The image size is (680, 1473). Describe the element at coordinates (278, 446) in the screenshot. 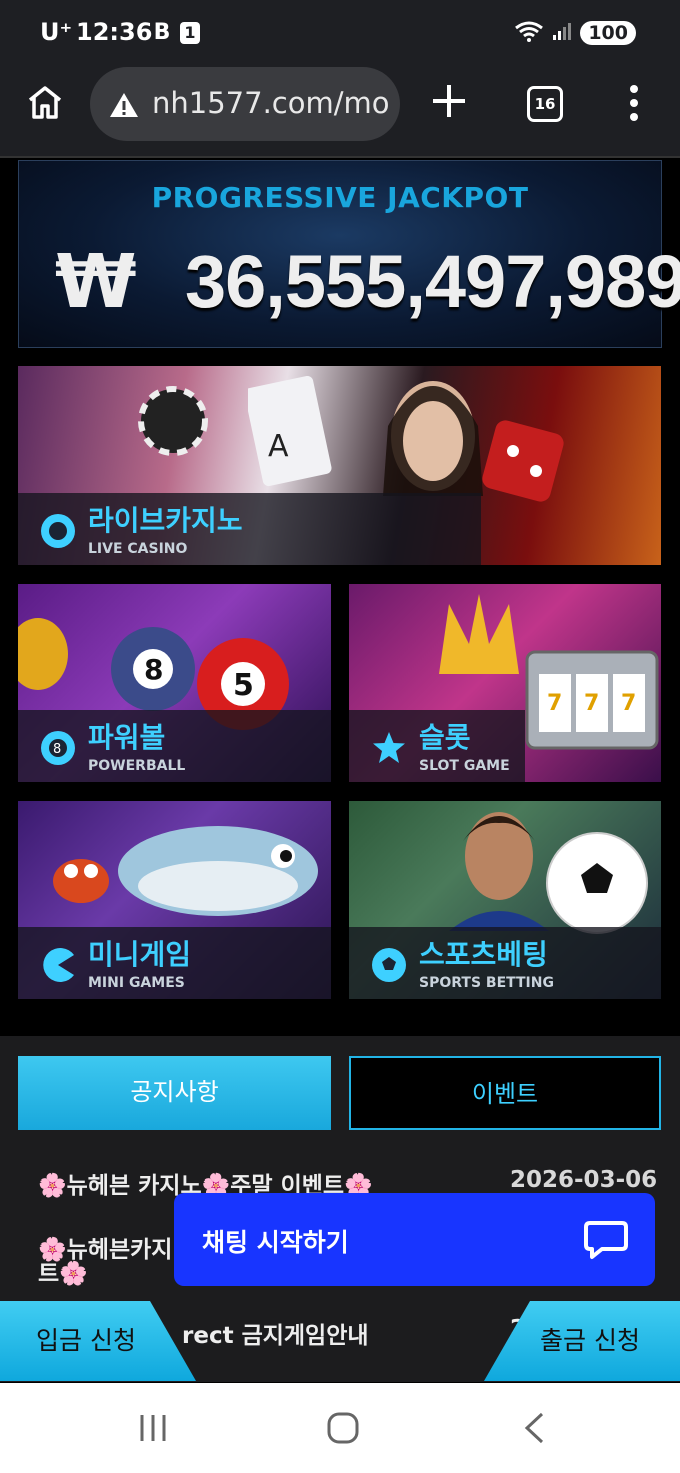

I see `svg-text: A` at that location.